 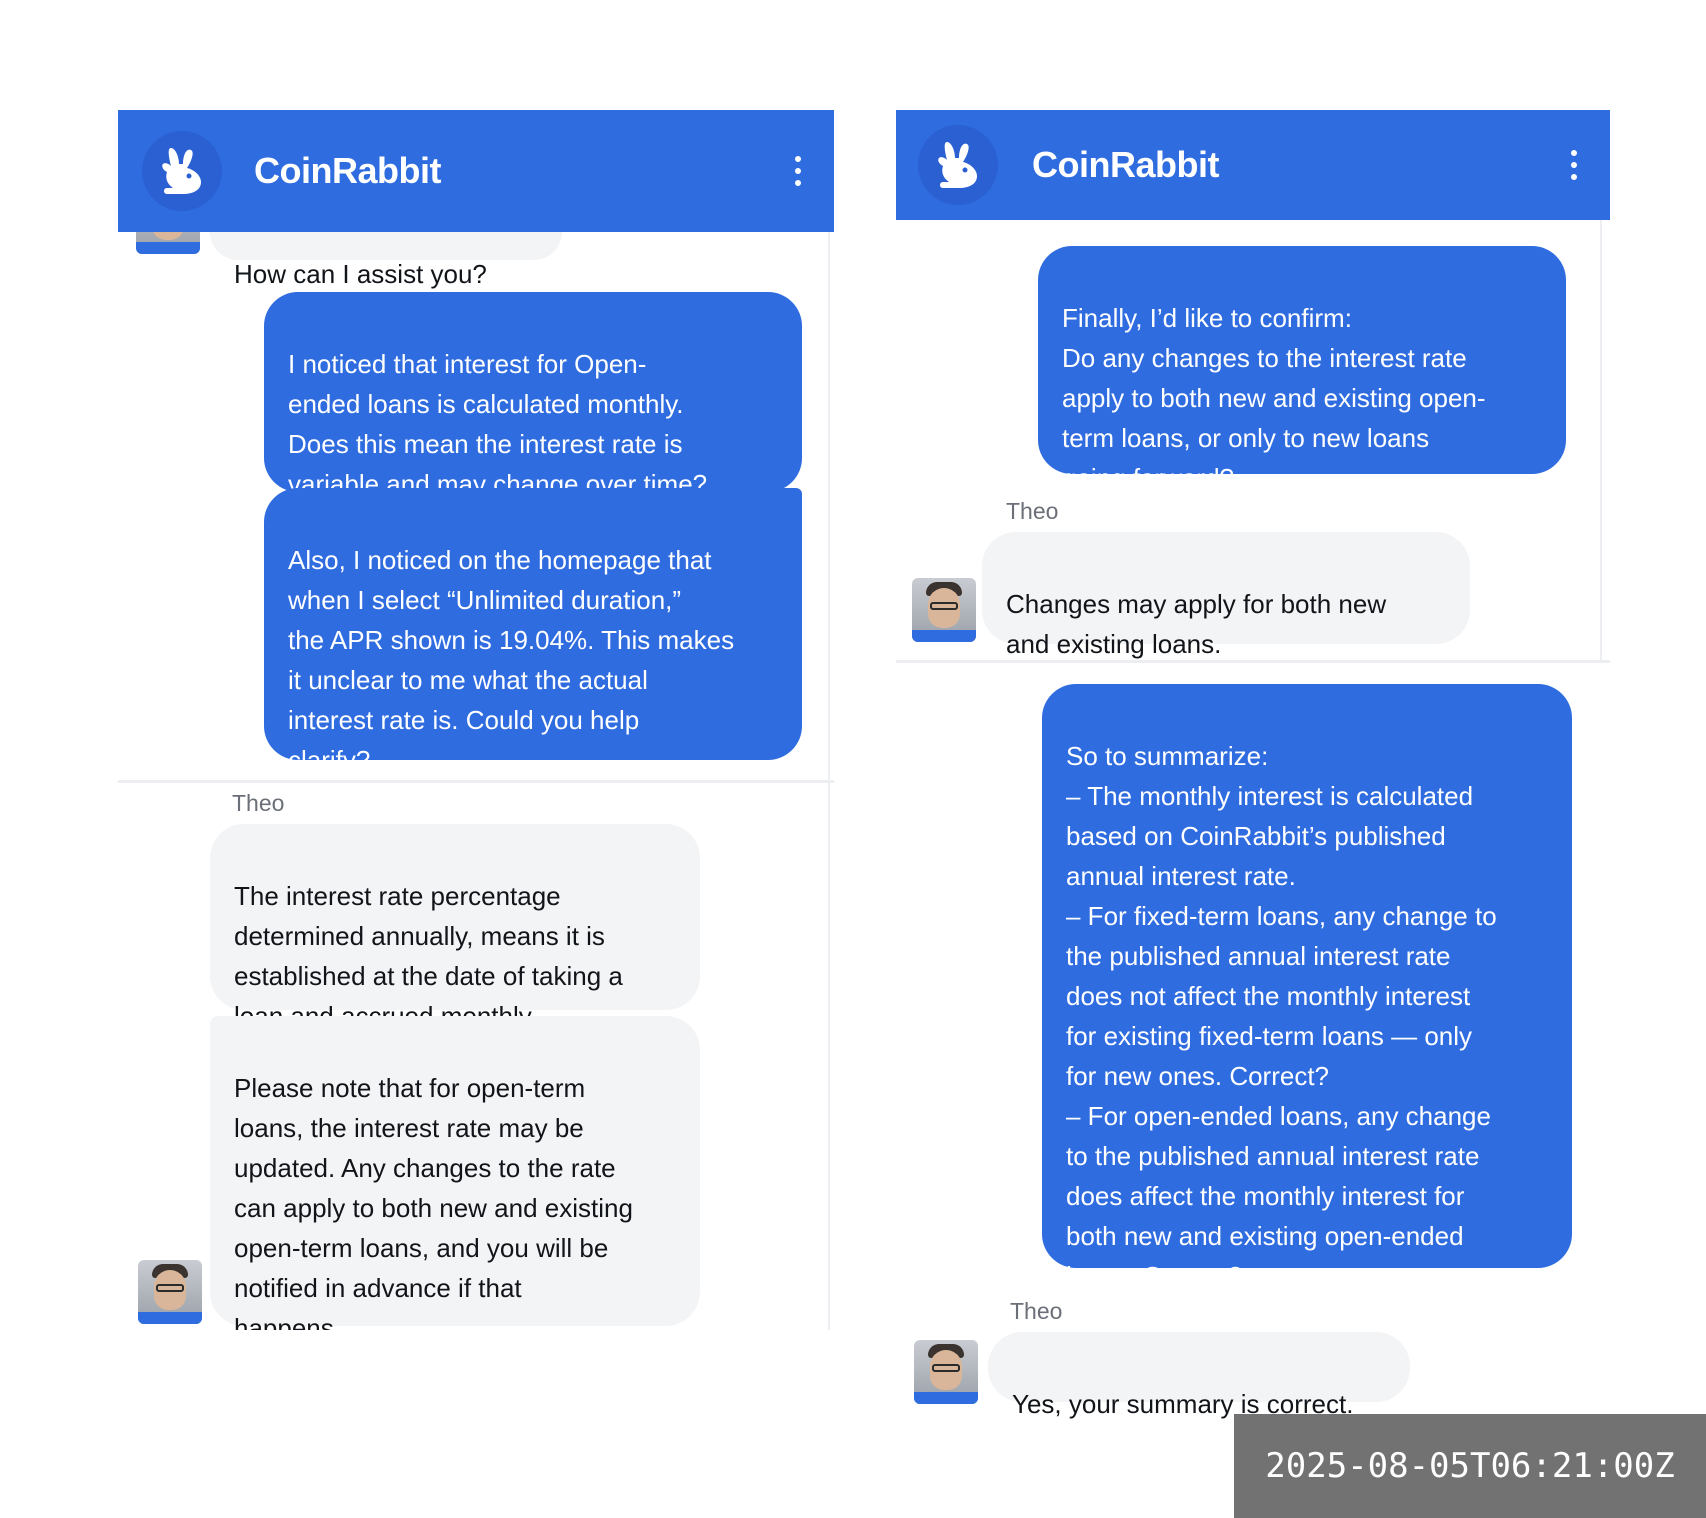 What do you see at coordinates (360, 274) in the screenshot?
I see `agent-message-text: How can I assist you?` at bounding box center [360, 274].